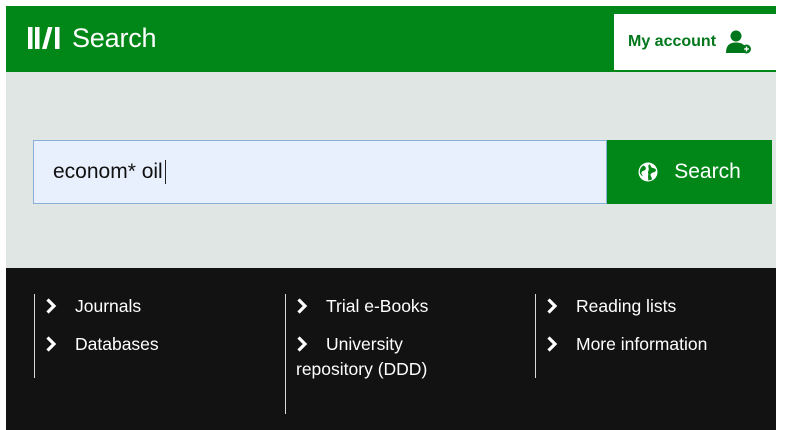  Describe the element at coordinates (114, 37) in the screenshot. I see `logo-search-label: Search` at that location.